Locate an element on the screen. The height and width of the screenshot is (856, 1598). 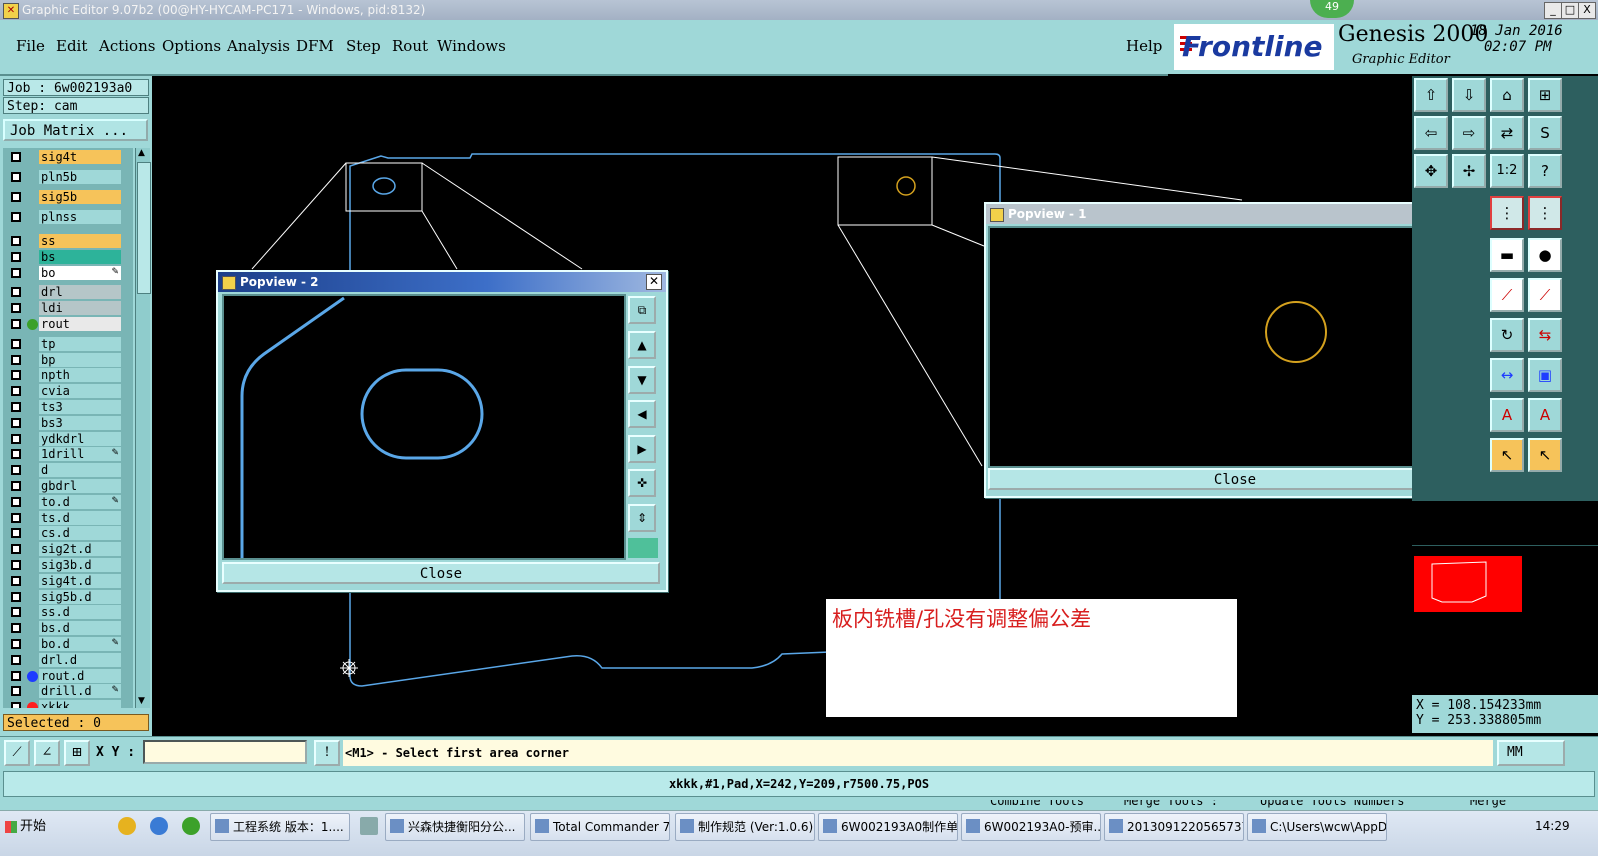
layer-row: bo ✎ is located at coordinates (68, 273).